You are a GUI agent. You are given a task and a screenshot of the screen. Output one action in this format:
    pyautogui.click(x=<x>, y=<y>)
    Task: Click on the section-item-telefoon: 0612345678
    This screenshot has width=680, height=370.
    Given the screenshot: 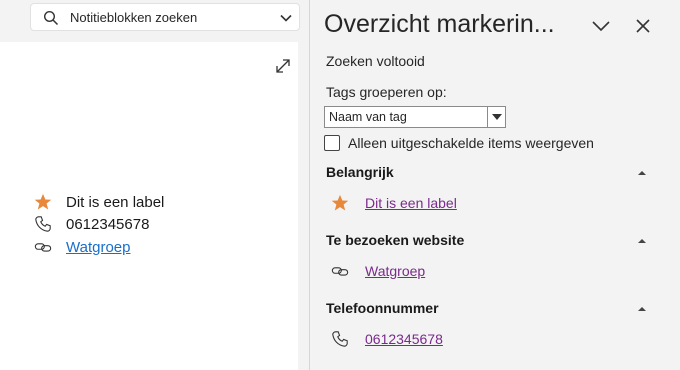 What is the action you would take?
    pyautogui.click(x=386, y=339)
    